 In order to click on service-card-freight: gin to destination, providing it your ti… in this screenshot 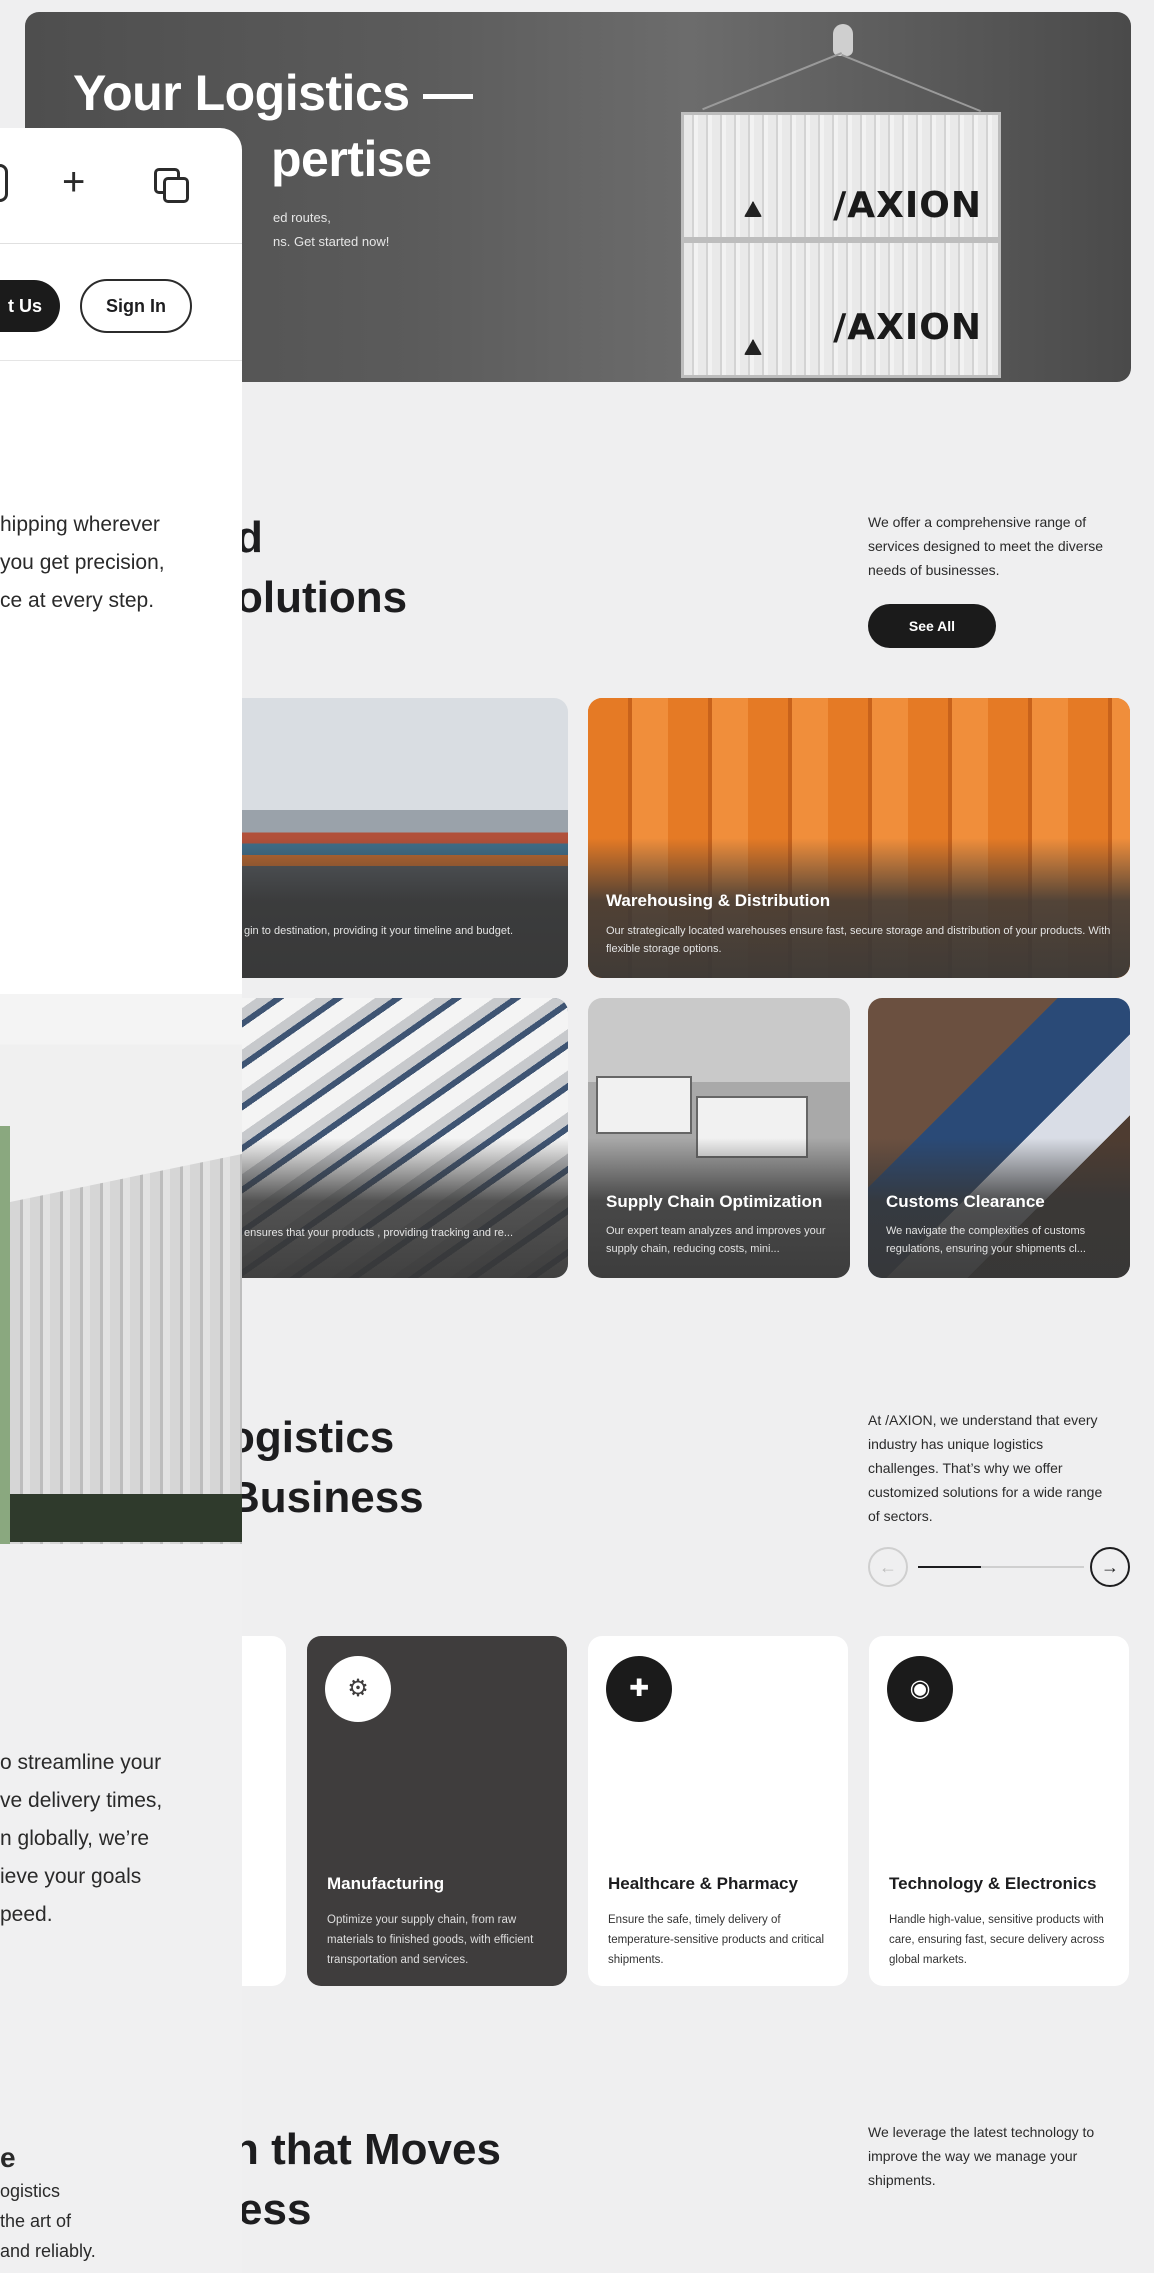, I will do `click(397, 838)`.